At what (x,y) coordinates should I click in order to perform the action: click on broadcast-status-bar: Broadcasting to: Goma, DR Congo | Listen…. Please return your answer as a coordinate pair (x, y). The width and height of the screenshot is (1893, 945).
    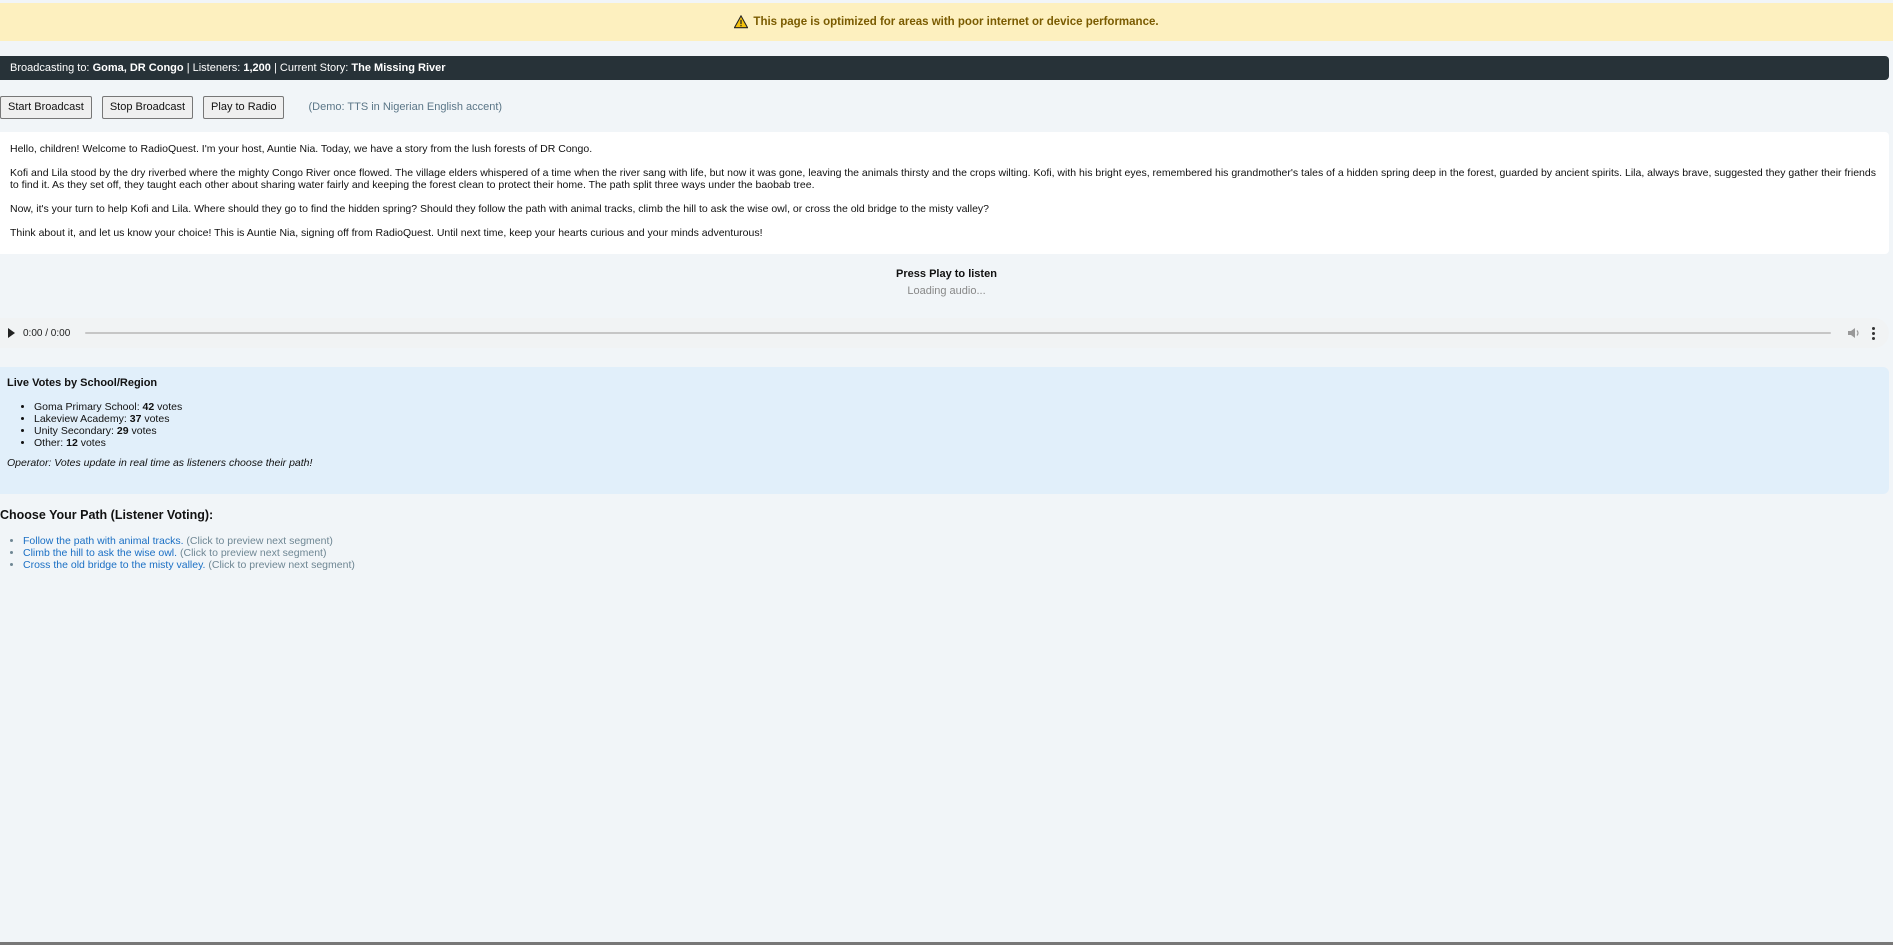
    Looking at the image, I should click on (944, 68).